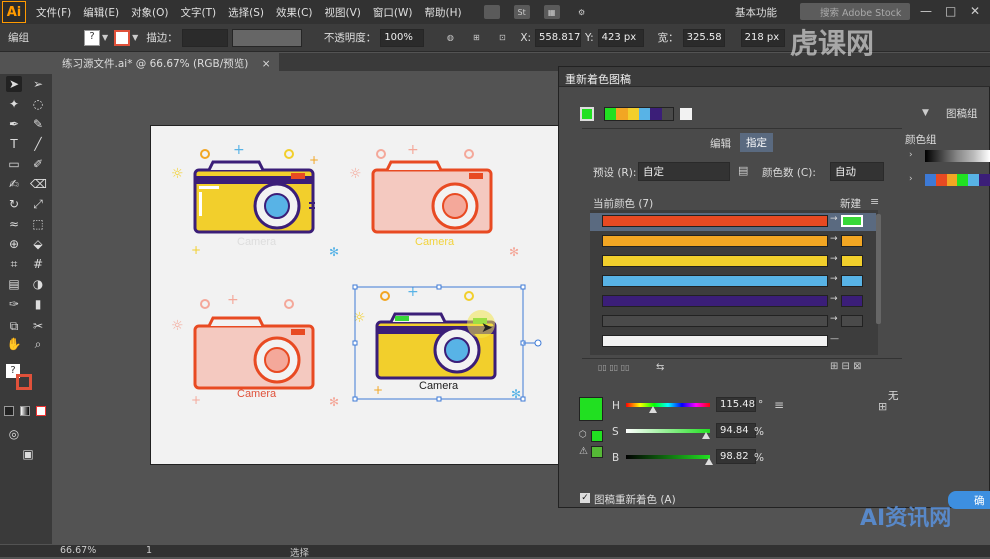 The width and height of the screenshot is (990, 559). What do you see at coordinates (597, 452) in the screenshot?
I see `gamut-swatch` at bounding box center [597, 452].